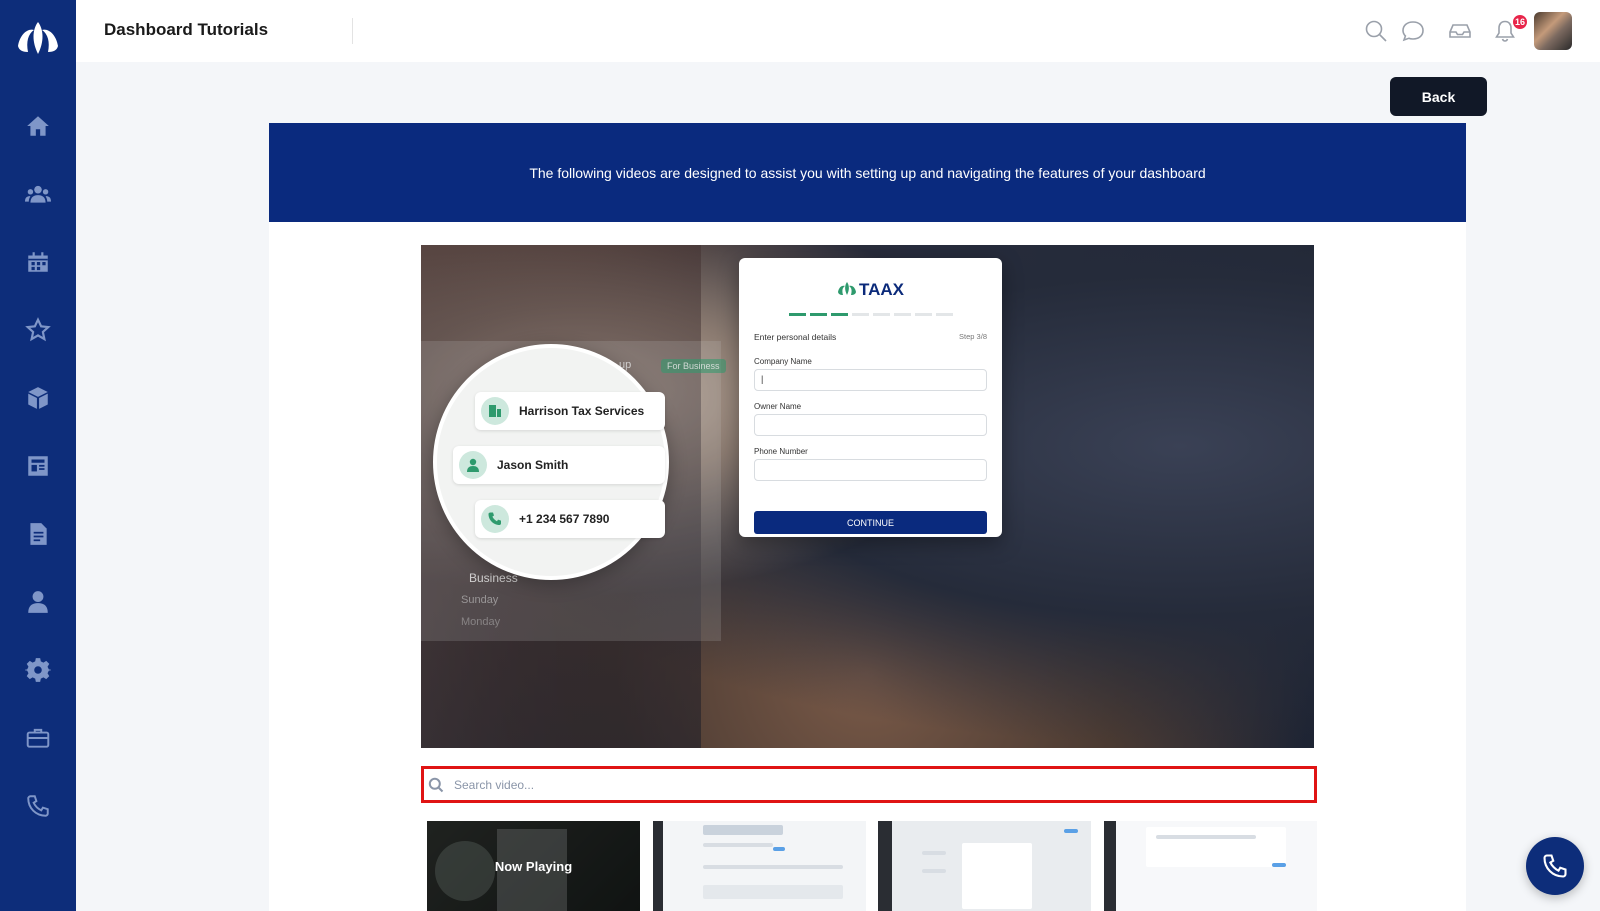  Describe the element at coordinates (564, 519) in the screenshot. I see `magnifier-row-text: +1 234 567 7890` at that location.